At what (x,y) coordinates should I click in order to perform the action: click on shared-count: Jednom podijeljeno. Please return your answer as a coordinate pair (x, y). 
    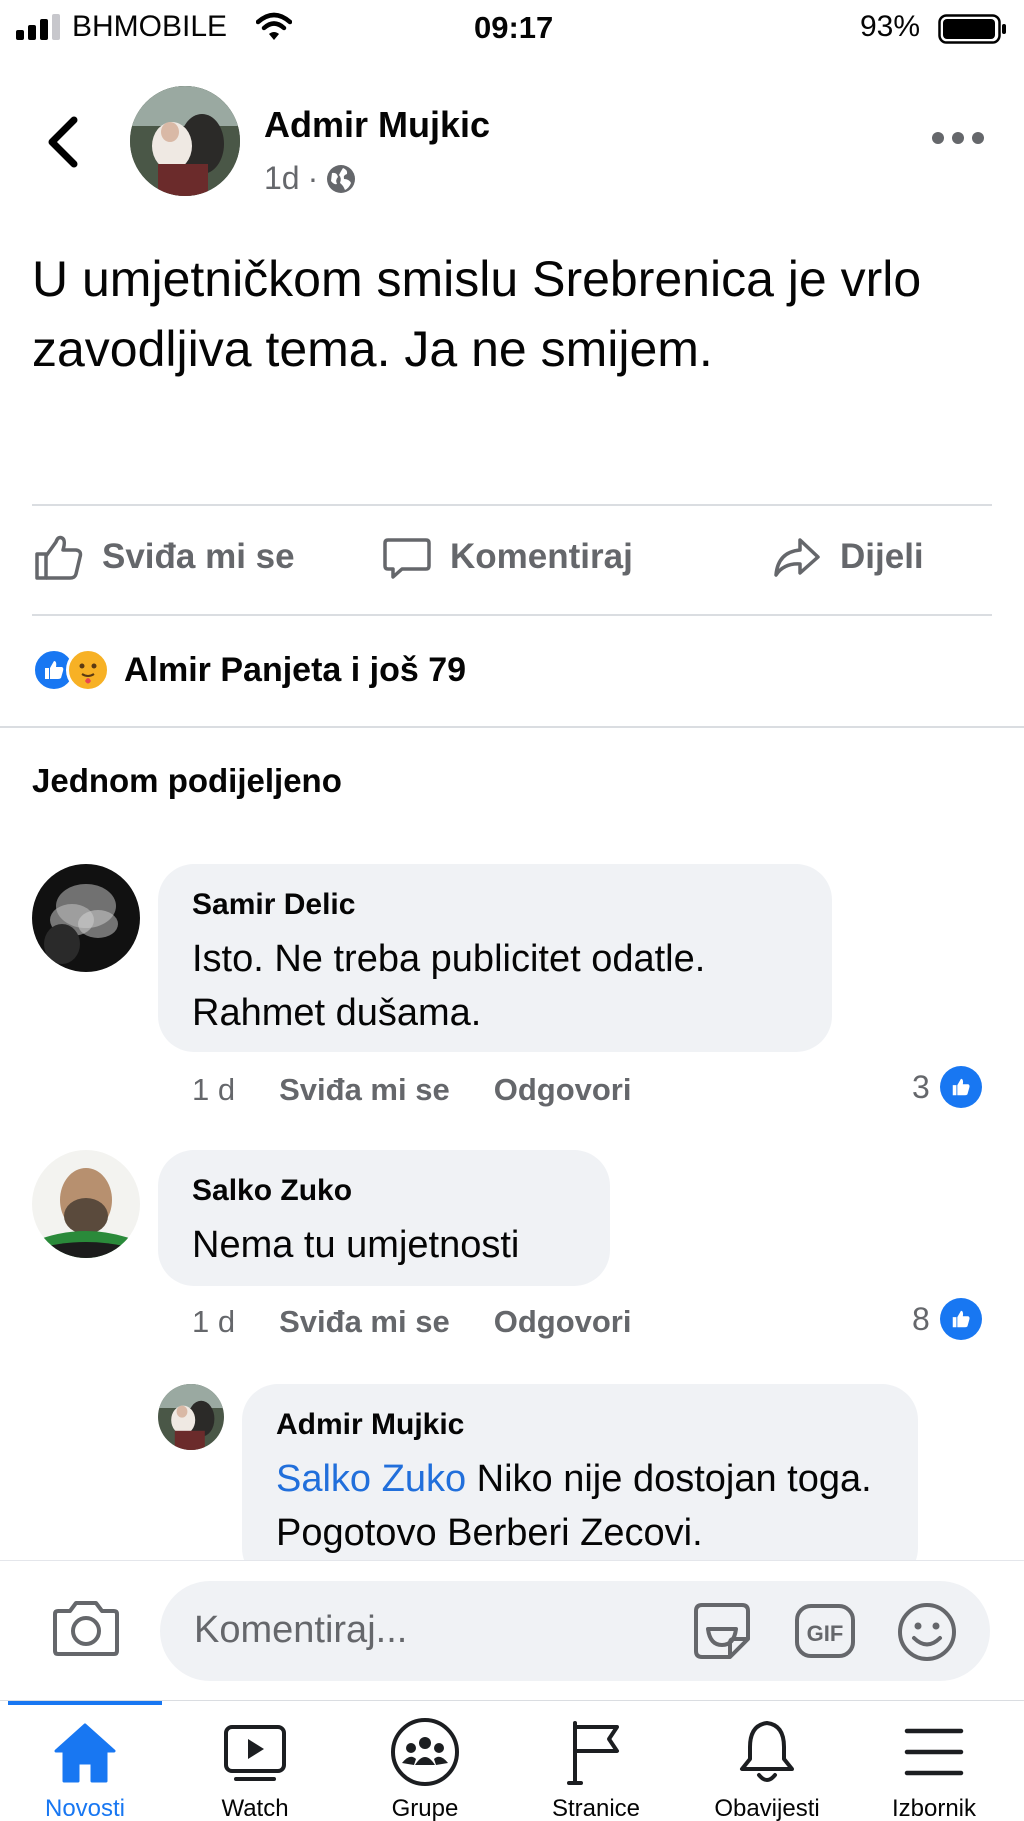
    Looking at the image, I should click on (187, 781).